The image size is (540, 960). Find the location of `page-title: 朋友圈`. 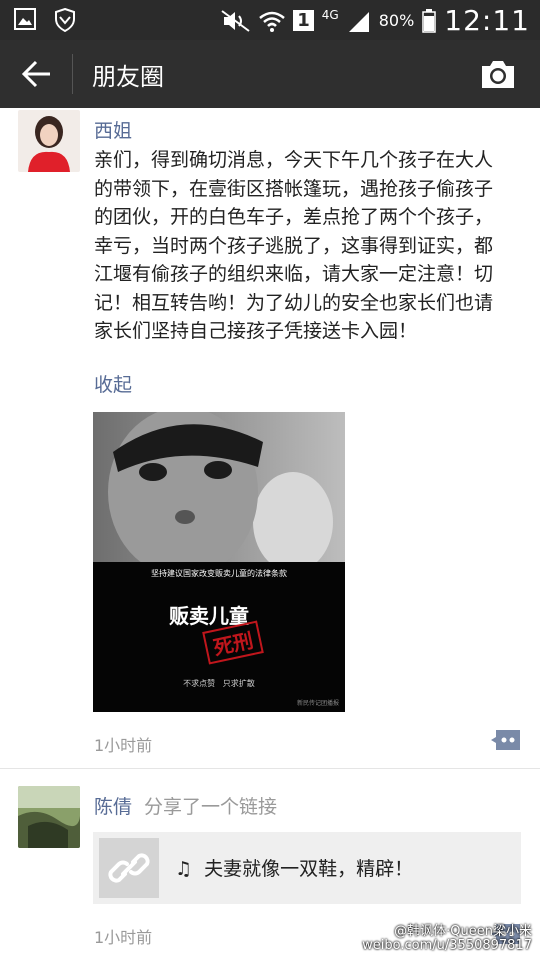

page-title: 朋友圈 is located at coordinates (128, 77).